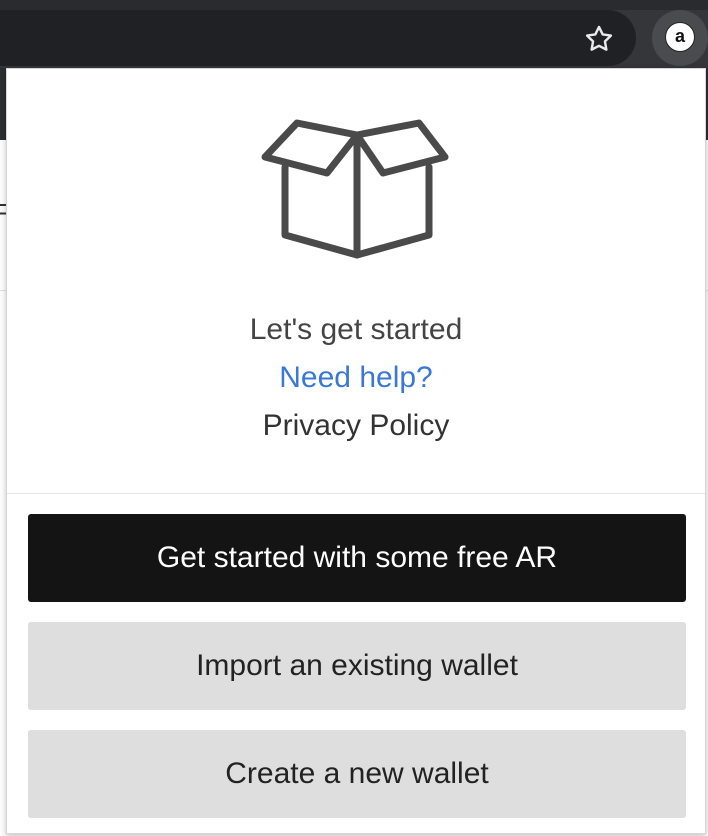 Image resolution: width=708 pixels, height=836 pixels. What do you see at coordinates (318, 38) in the screenshot?
I see `address-bar` at bounding box center [318, 38].